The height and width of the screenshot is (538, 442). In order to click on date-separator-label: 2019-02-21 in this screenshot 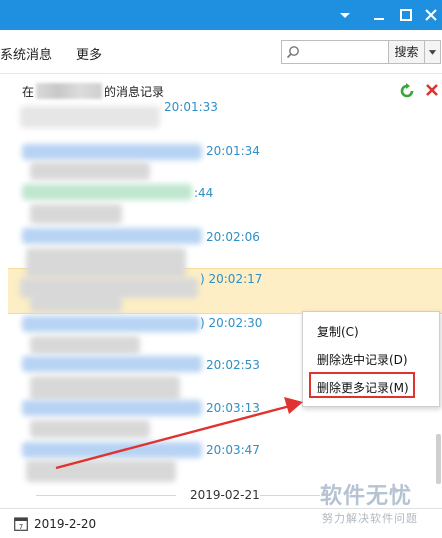, I will do `click(225, 495)`.